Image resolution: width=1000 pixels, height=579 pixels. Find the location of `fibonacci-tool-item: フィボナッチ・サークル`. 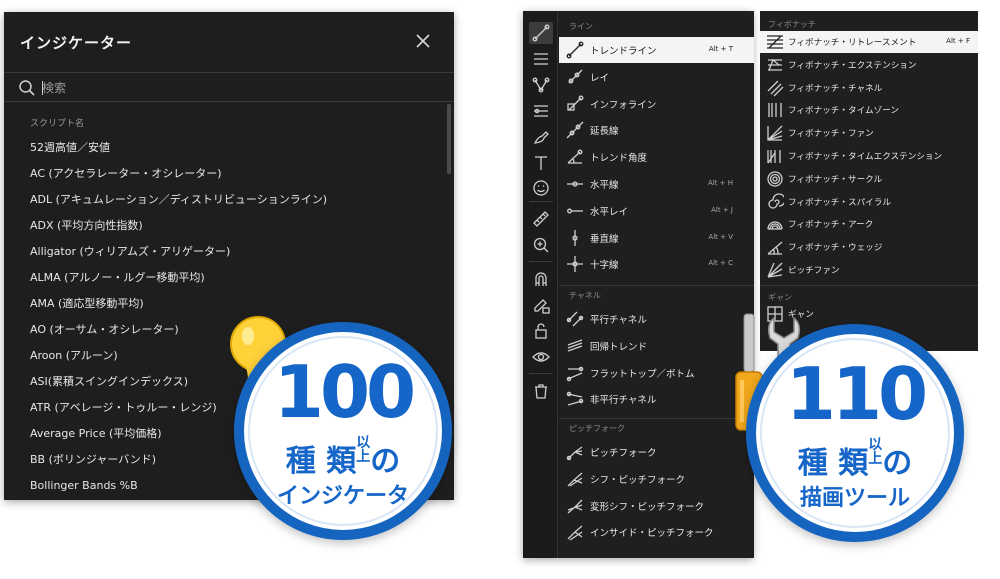

fibonacci-tool-item: フィボナッチ・サークル is located at coordinates (869, 179).